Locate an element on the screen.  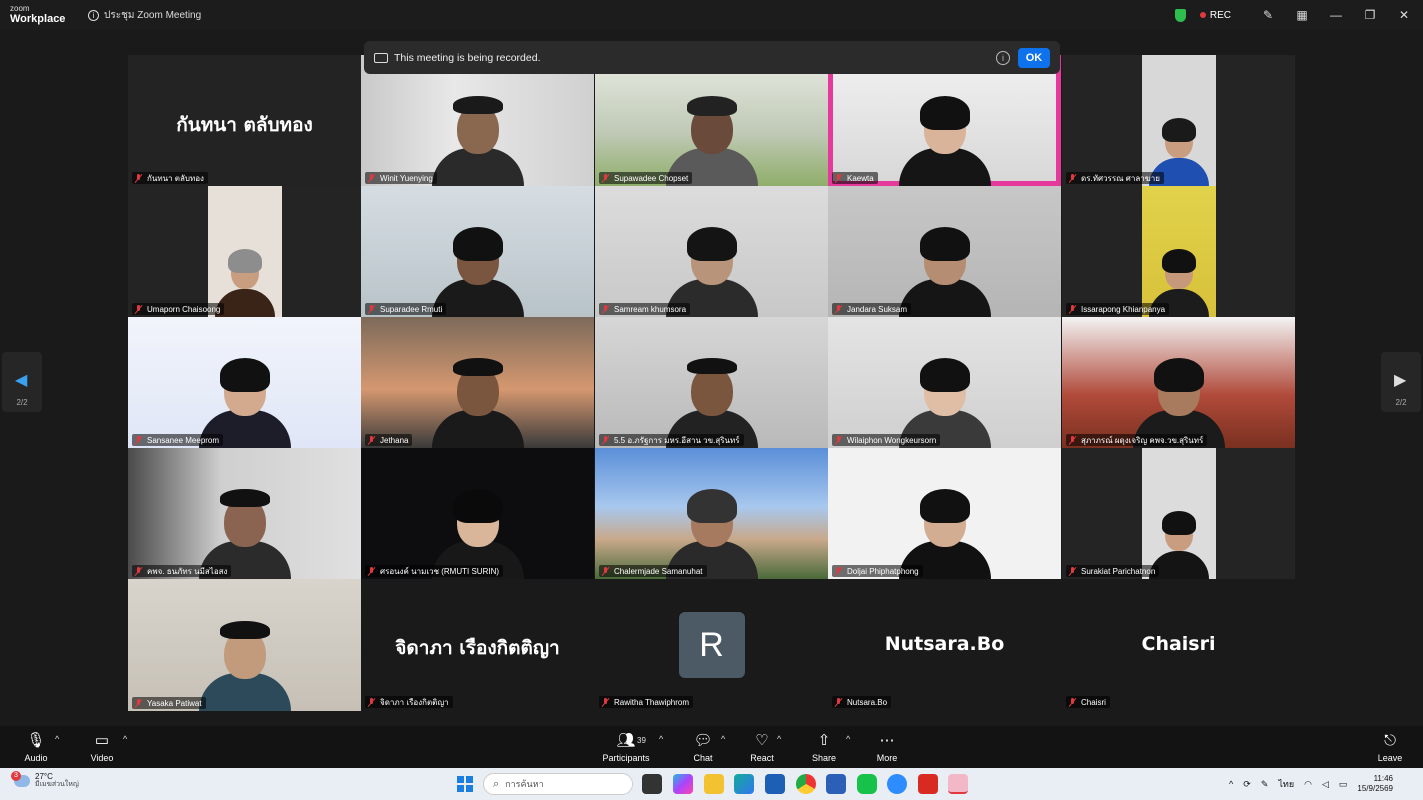
video-tile: จิดาภา เรืองกิตติญา จิดาภา เรืองกิตติญา is located at coordinates (477, 644).